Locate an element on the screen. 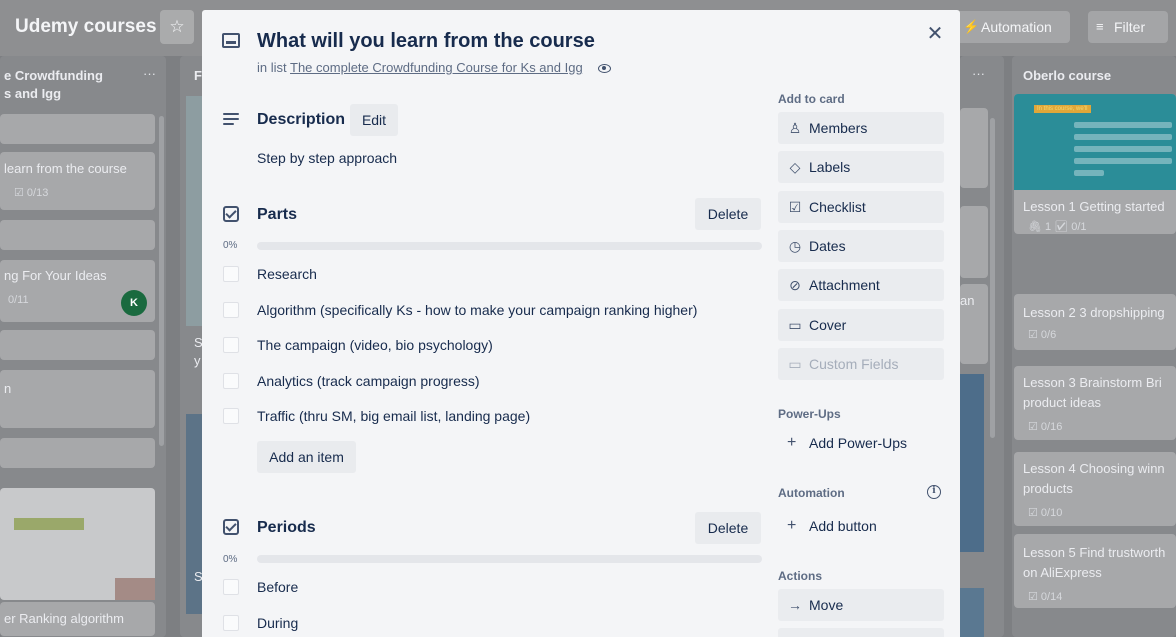 The height and width of the screenshot is (637, 1176). automation-label: Automation is located at coordinates (811, 493).